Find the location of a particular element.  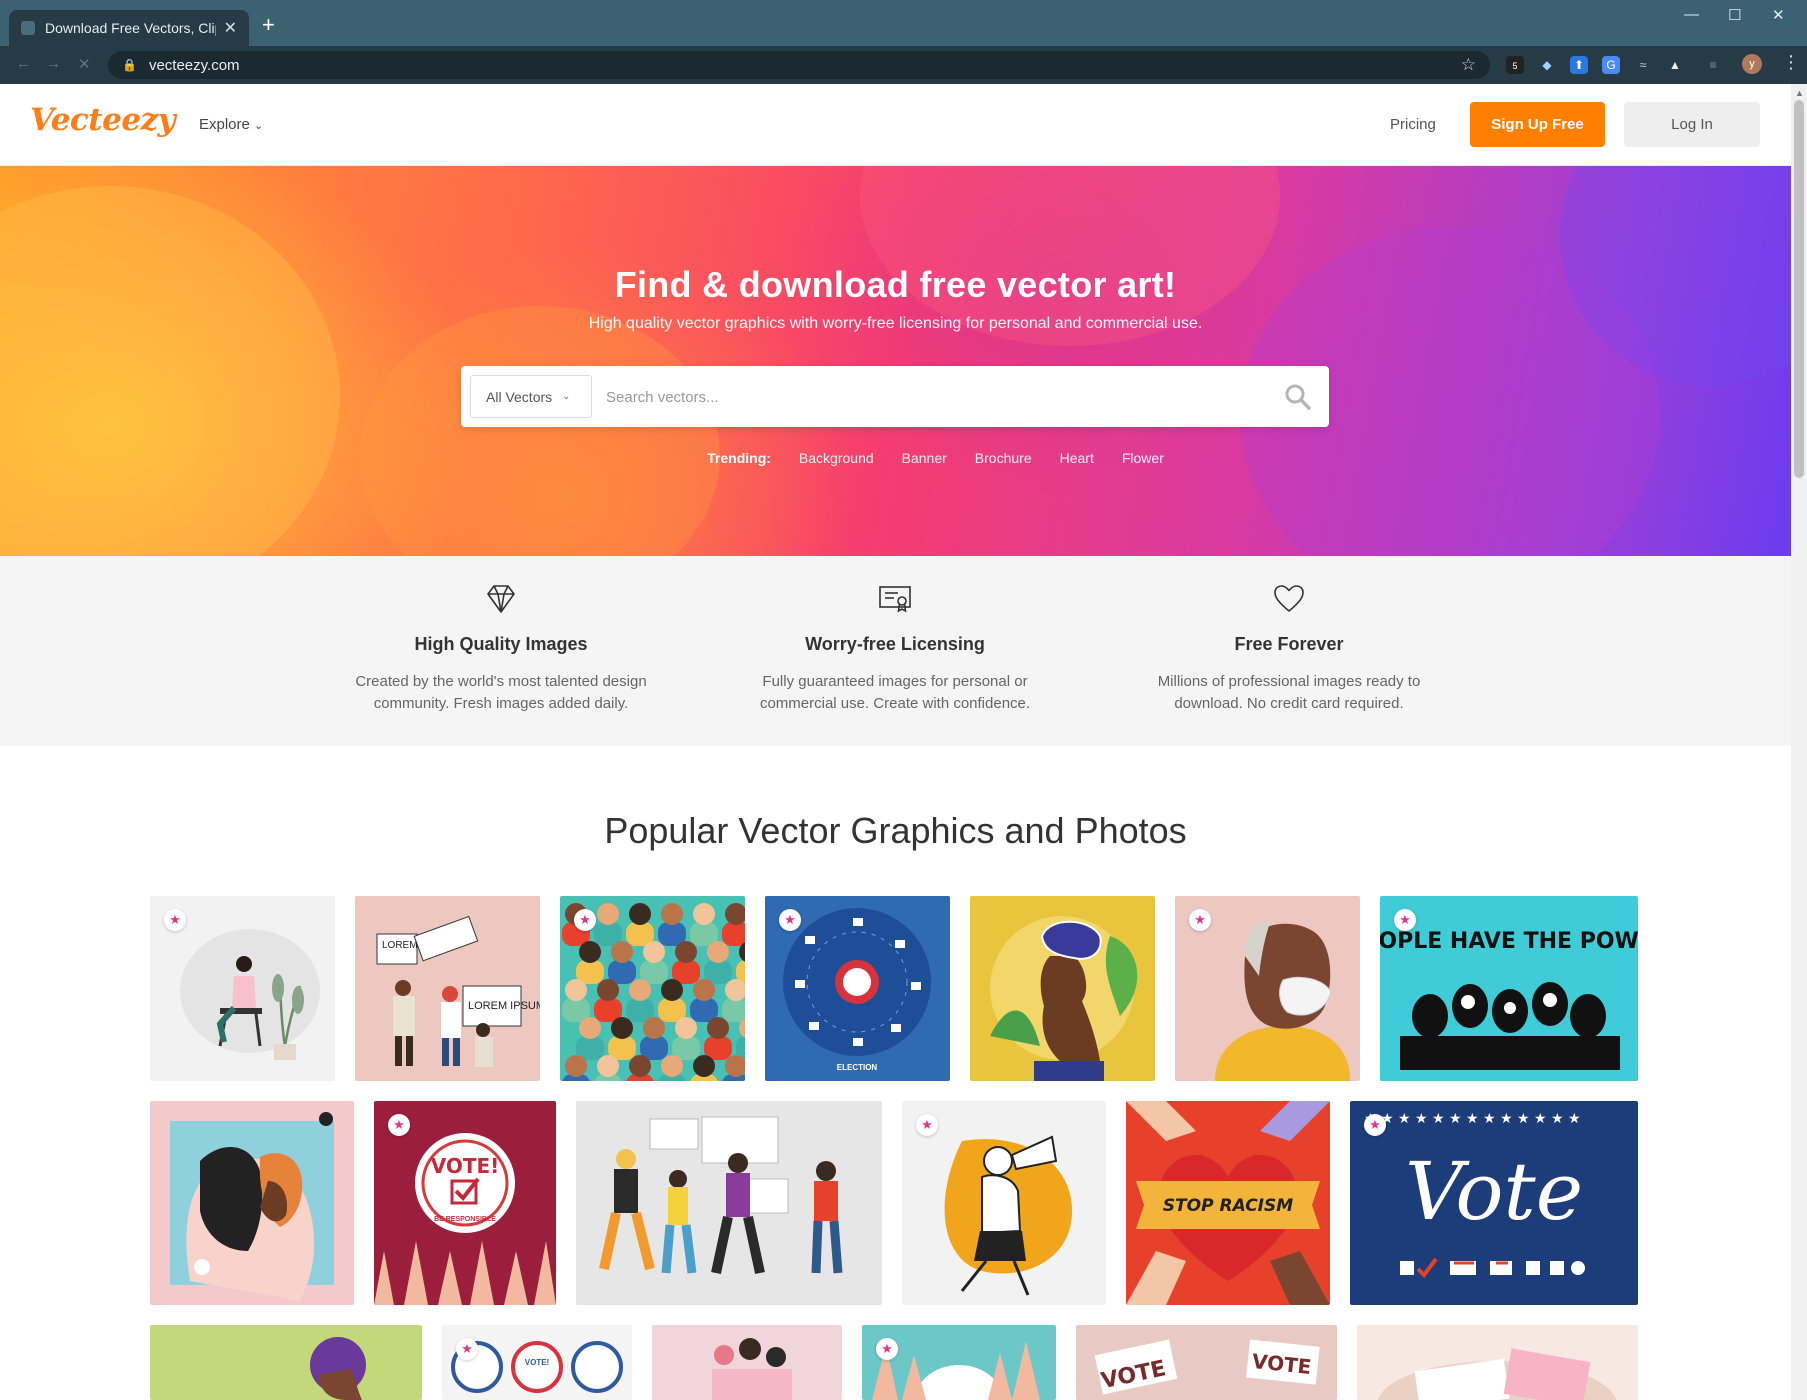

script-text: Vote is located at coordinates (1494, 1191).